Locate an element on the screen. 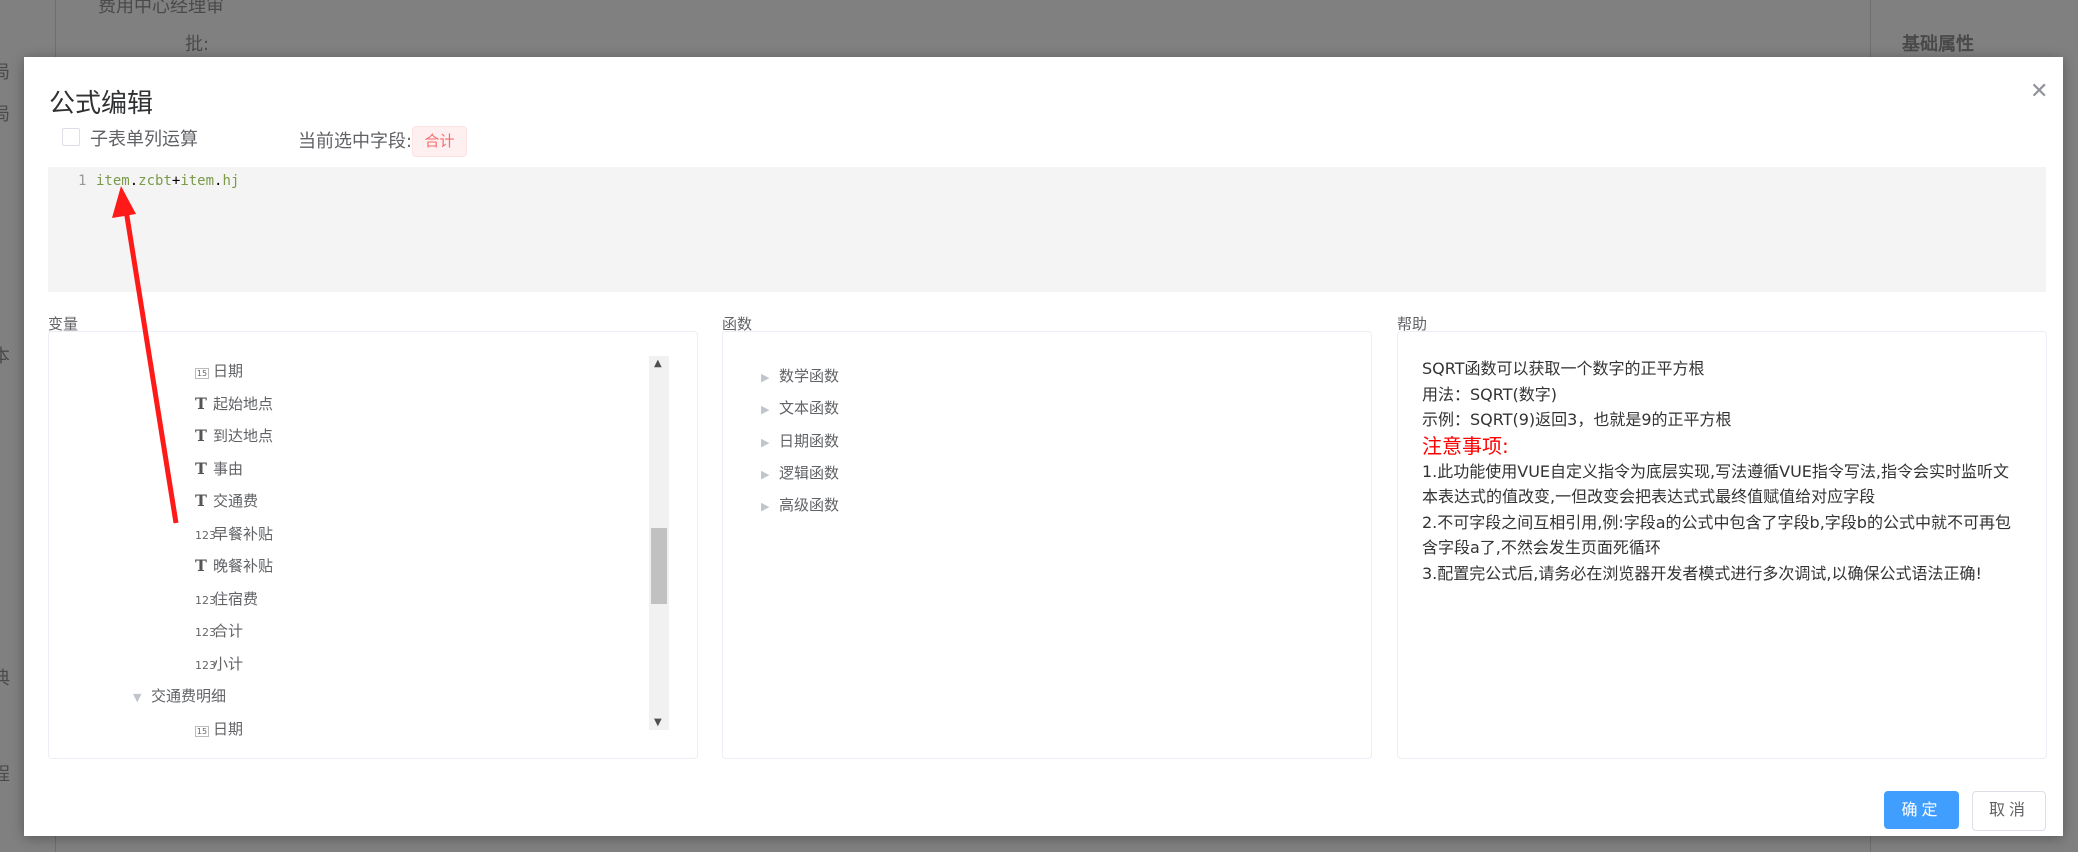  annotation-arrow is located at coordinates (145, 355).